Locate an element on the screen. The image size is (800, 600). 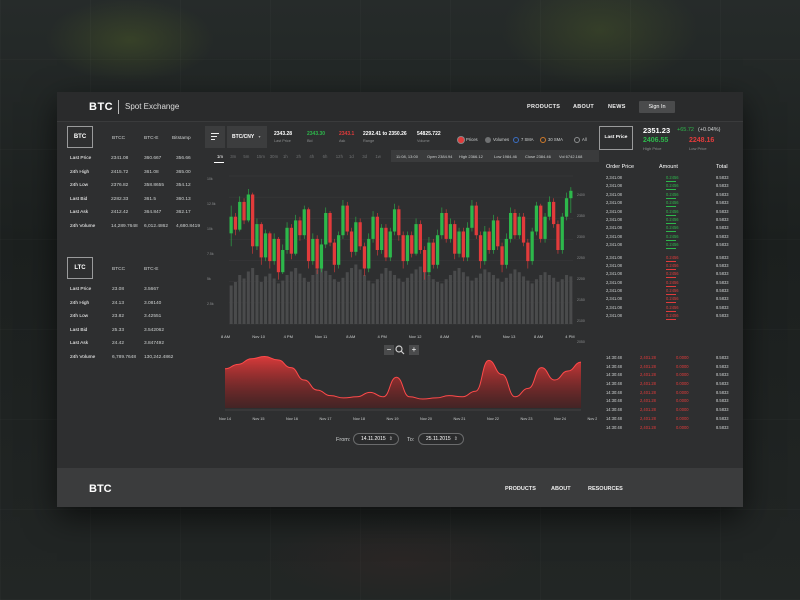
legend-all: All is located at coordinates (580, 140).